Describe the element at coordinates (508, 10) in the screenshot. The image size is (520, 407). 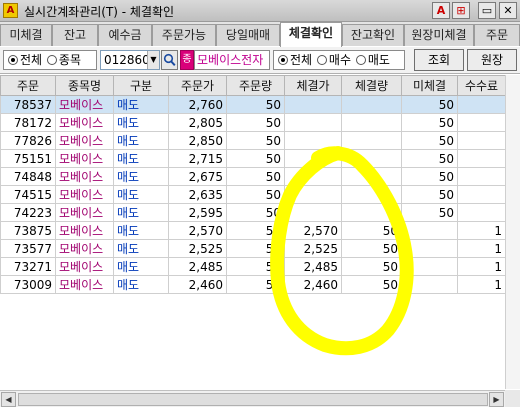
I see `close-button: ✕` at that location.